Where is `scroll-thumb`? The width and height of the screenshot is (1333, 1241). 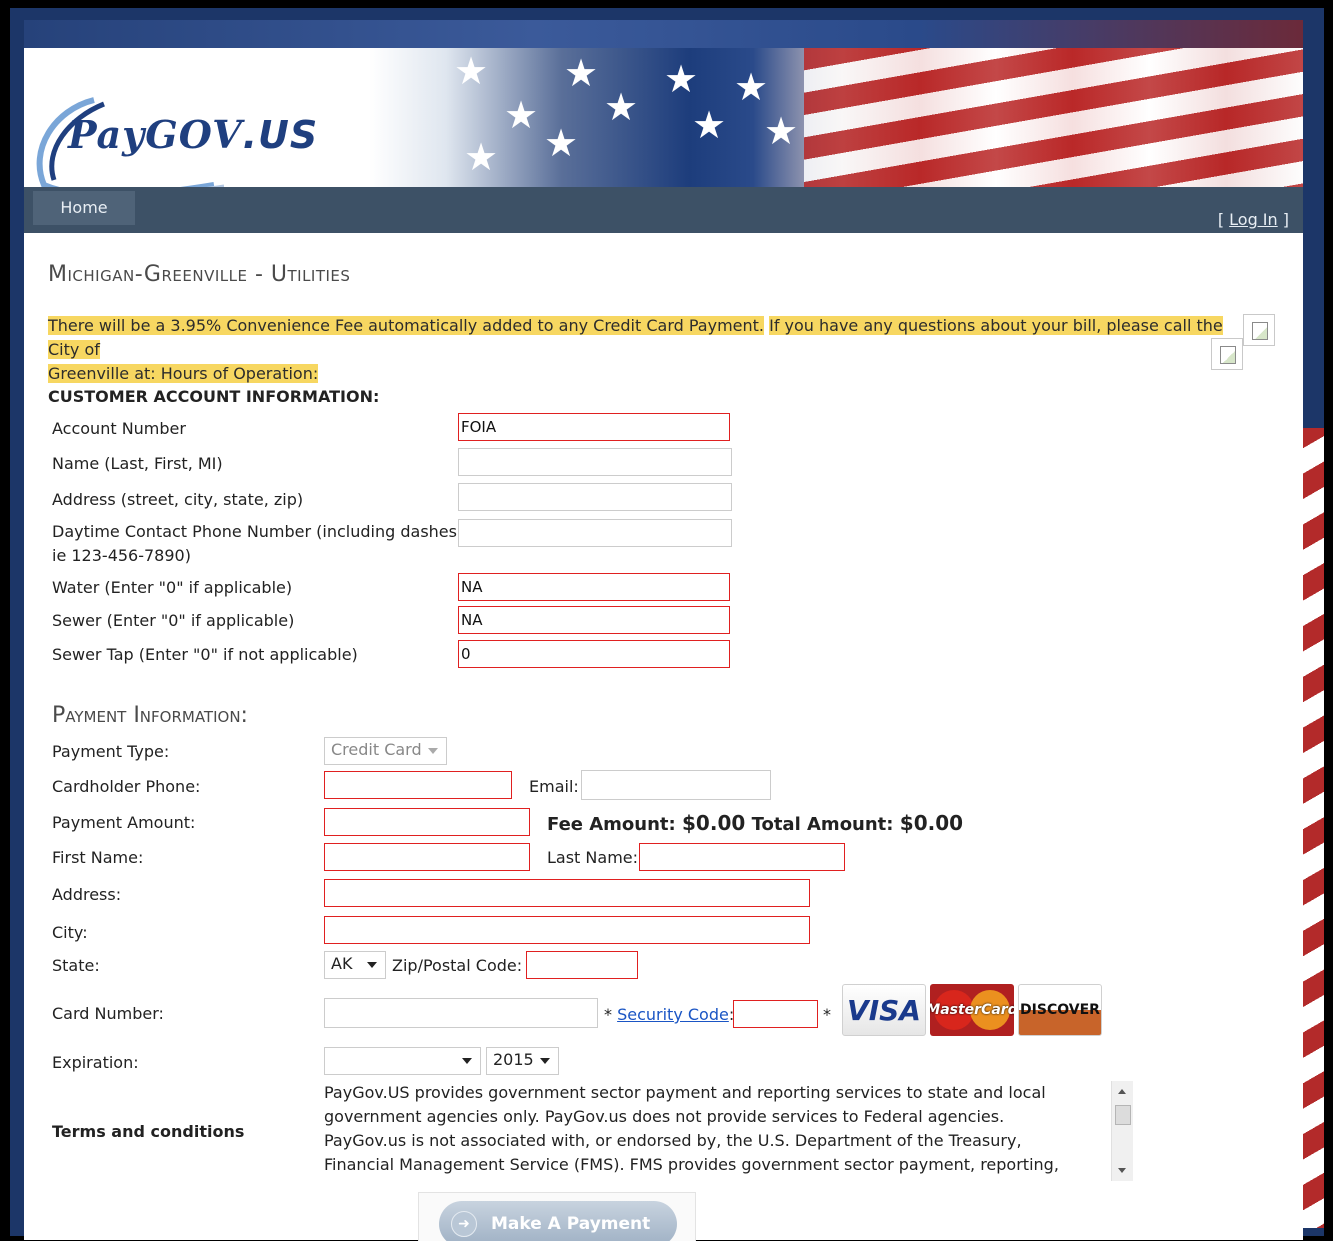 scroll-thumb is located at coordinates (1123, 1115).